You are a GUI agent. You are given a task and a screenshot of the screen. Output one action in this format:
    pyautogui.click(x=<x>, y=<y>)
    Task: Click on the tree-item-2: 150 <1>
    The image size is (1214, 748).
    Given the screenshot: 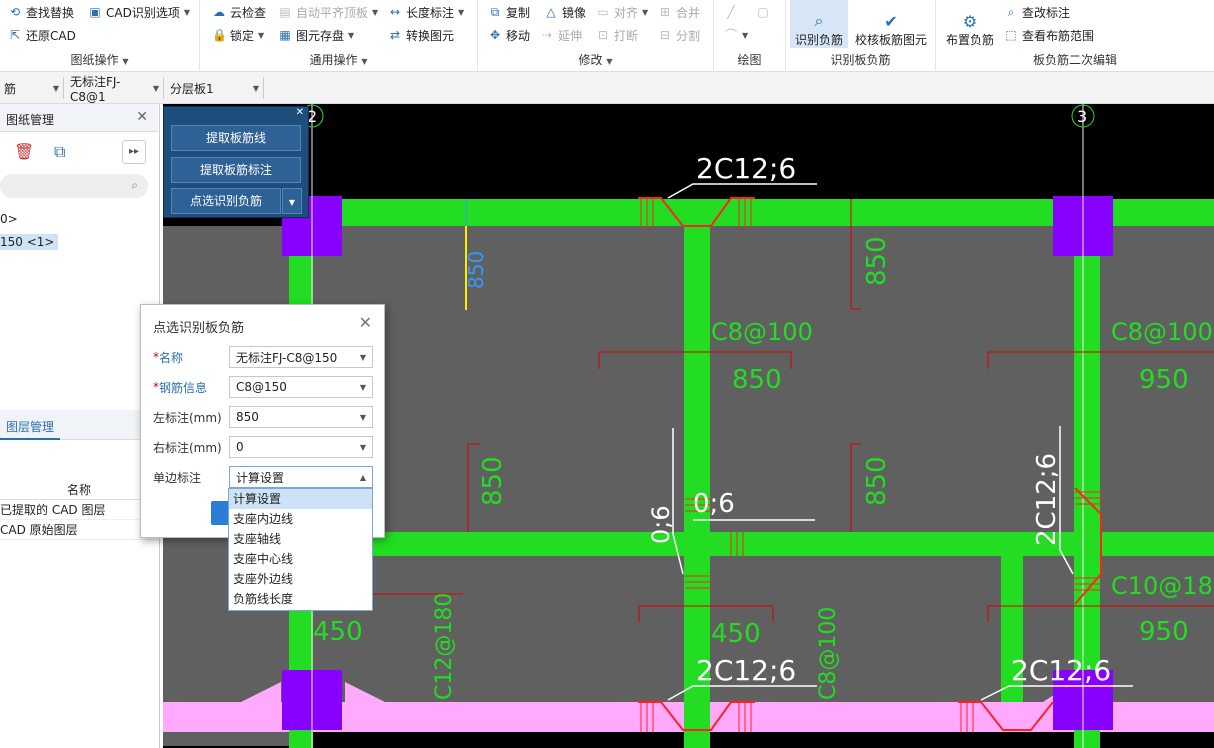 What is the action you would take?
    pyautogui.click(x=29, y=242)
    